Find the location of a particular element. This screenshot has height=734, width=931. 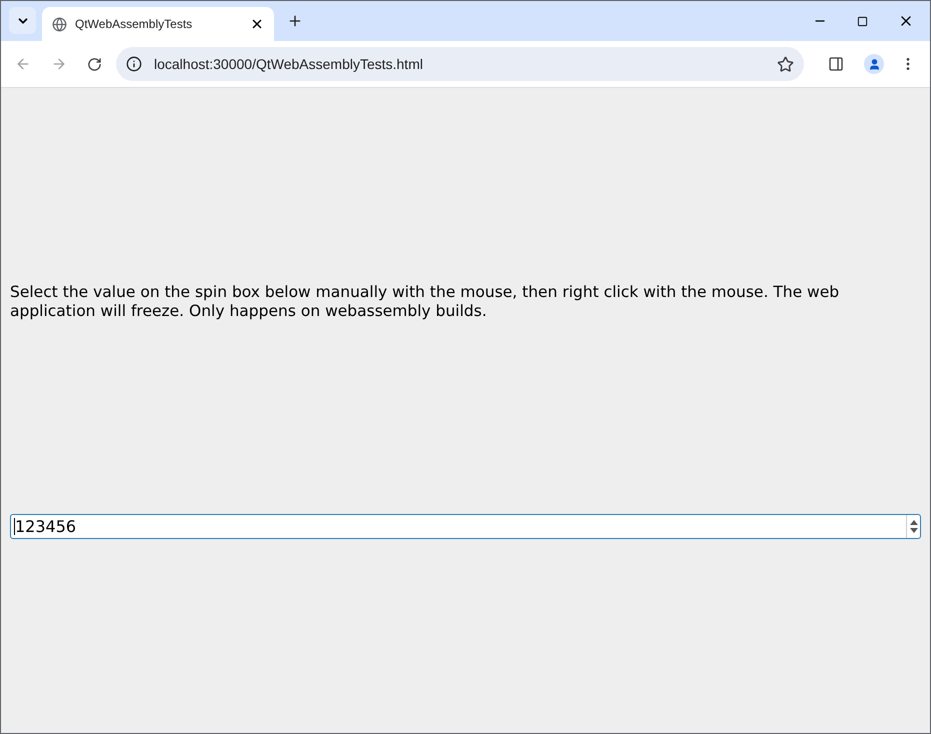

maximize-icon is located at coordinates (862, 21).